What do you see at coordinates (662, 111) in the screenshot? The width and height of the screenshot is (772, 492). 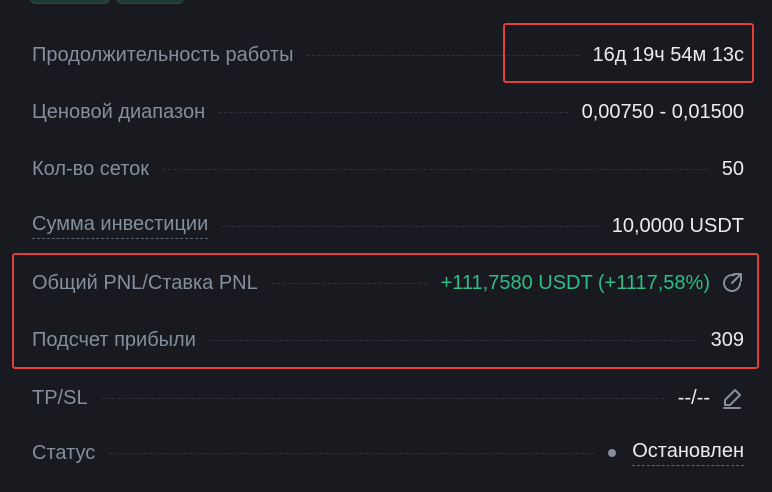 I see `price-range-value: 0,00750 - 0,01500` at bounding box center [662, 111].